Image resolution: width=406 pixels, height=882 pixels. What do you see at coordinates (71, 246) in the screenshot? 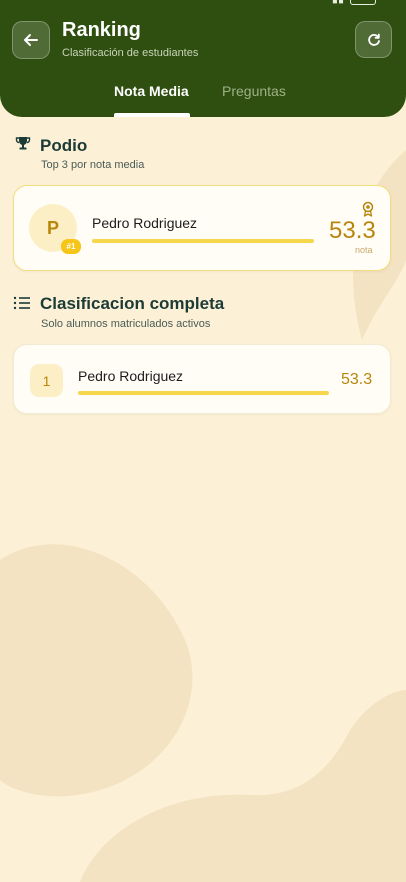
I see `rank-badge: #1` at bounding box center [71, 246].